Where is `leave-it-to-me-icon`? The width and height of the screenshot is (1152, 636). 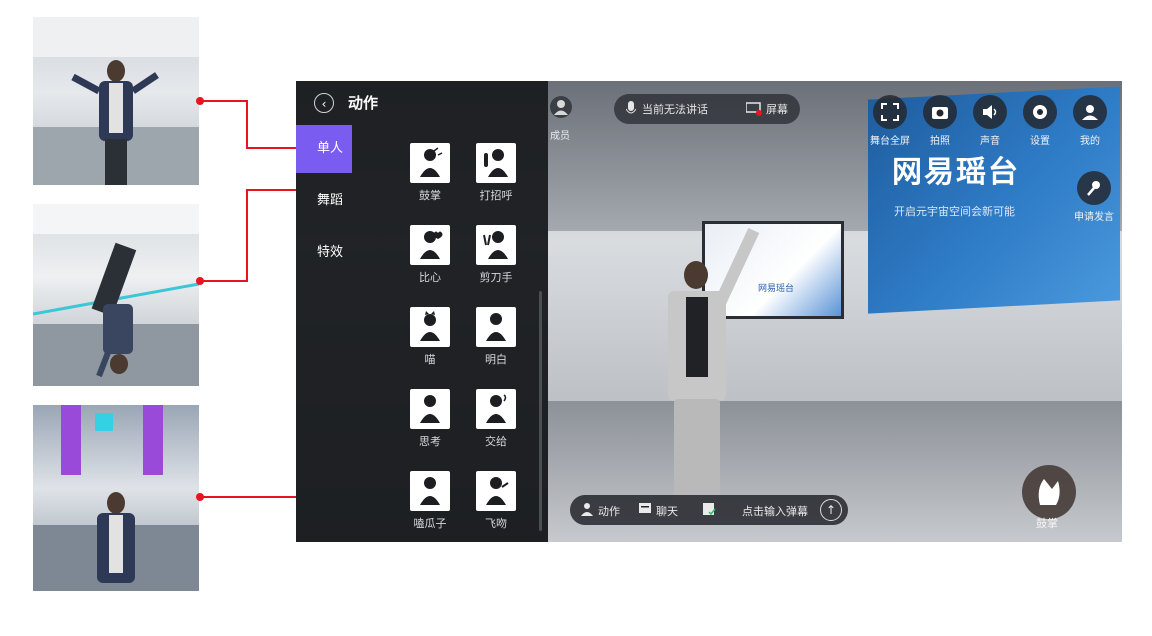 leave-it-to-me-icon is located at coordinates (496, 408).